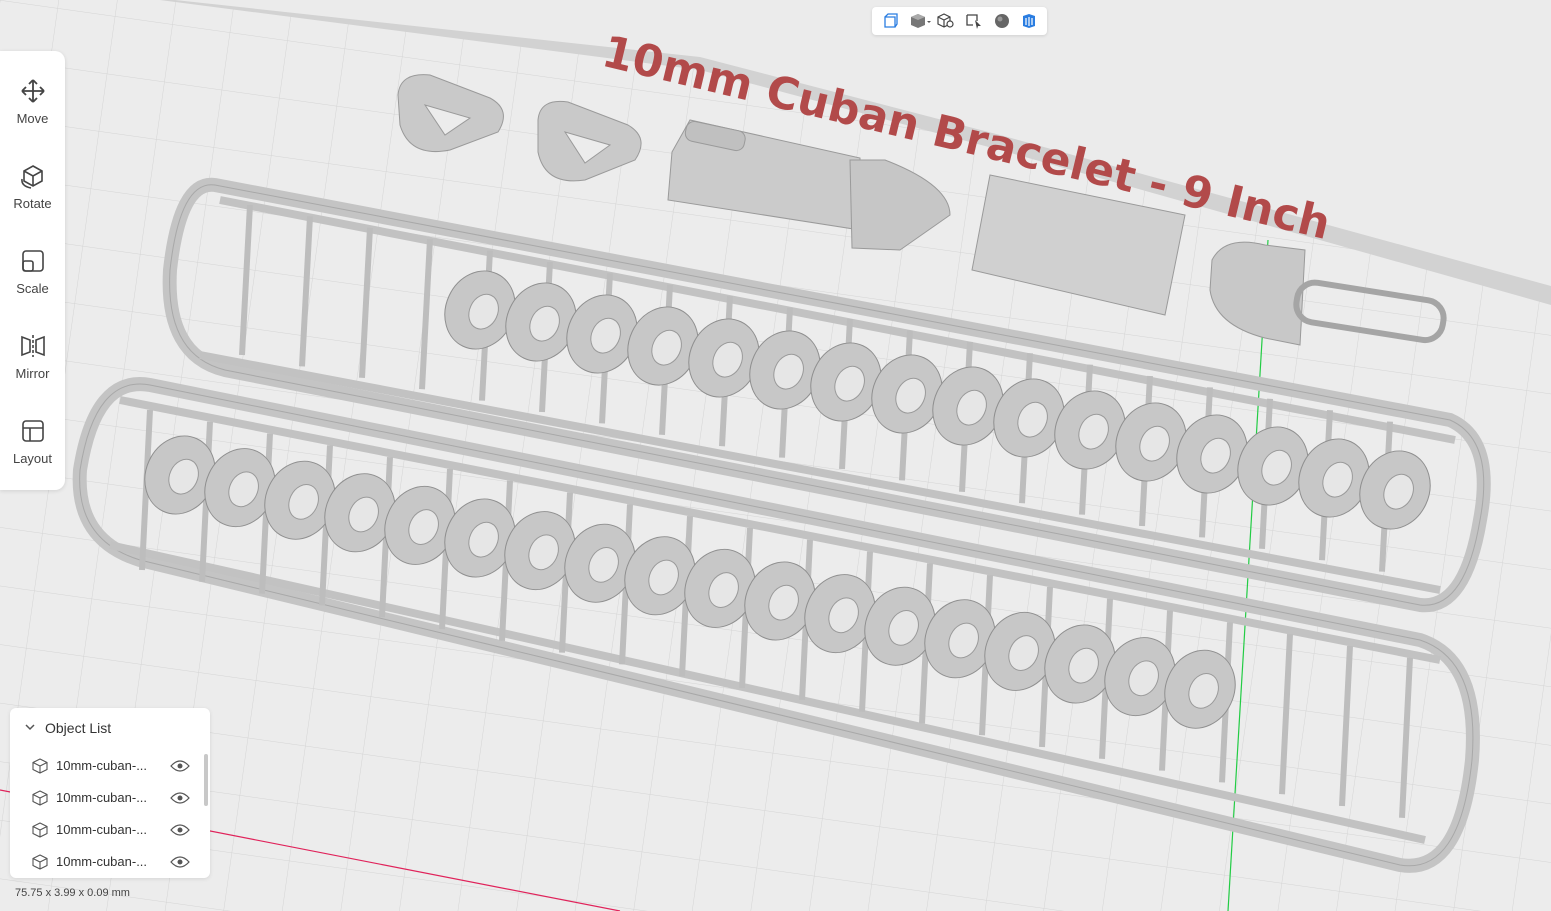  I want to click on object-list-header: Object List, so click(110, 728).